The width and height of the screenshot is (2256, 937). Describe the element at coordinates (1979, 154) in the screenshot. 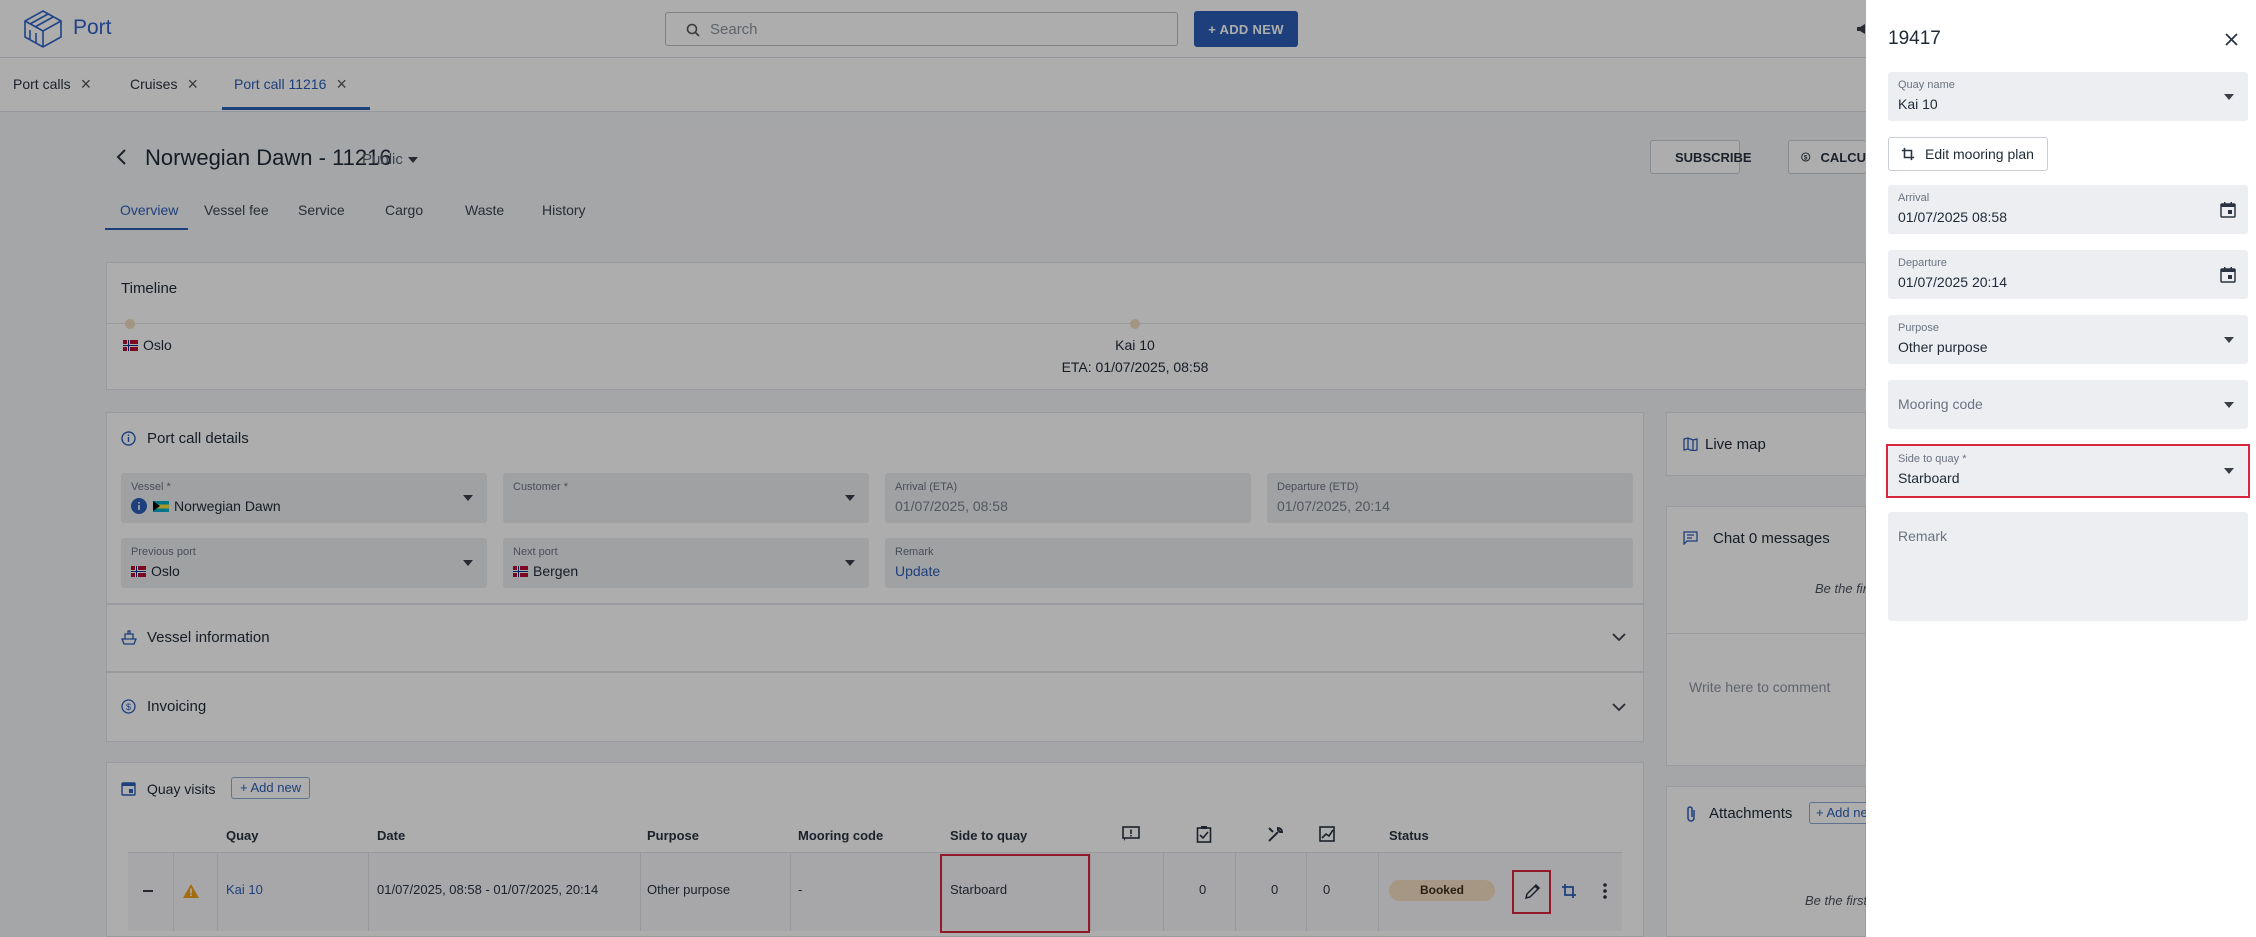

I see `edit-mooring-plan-label: Edit mooring plan` at that location.